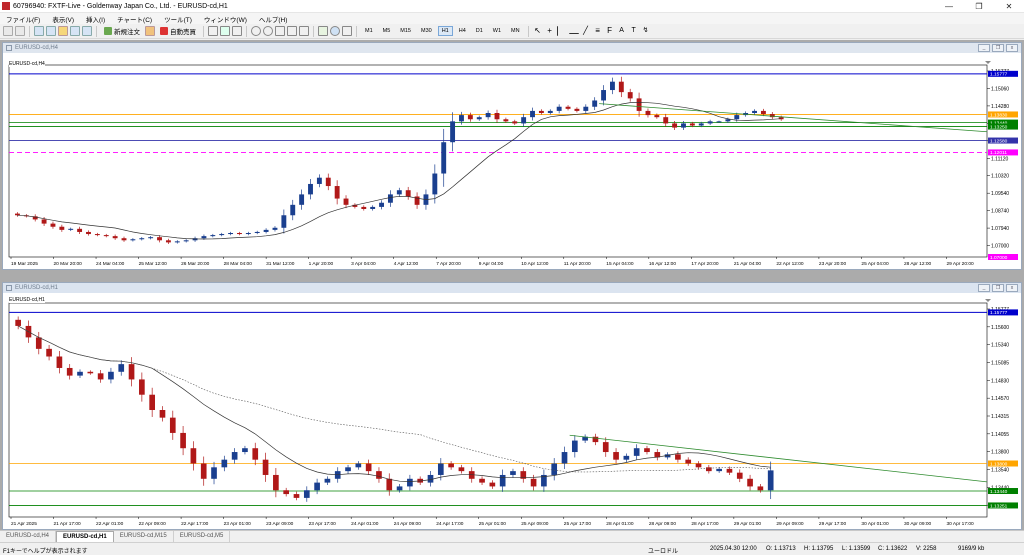 Image resolution: width=1024 pixels, height=555 pixels. I want to click on autoscroll-icon, so click(292, 31).